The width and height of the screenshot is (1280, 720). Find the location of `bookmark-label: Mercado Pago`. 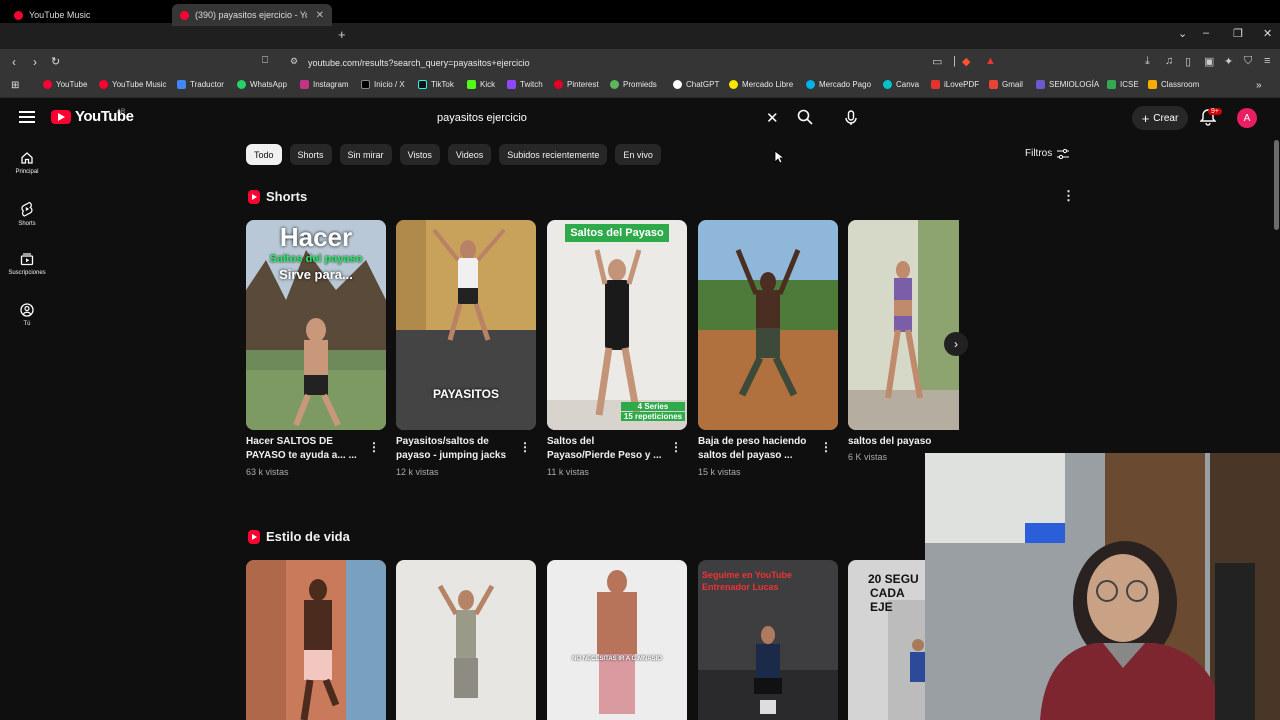

bookmark-label: Mercado Pago is located at coordinates (845, 84).